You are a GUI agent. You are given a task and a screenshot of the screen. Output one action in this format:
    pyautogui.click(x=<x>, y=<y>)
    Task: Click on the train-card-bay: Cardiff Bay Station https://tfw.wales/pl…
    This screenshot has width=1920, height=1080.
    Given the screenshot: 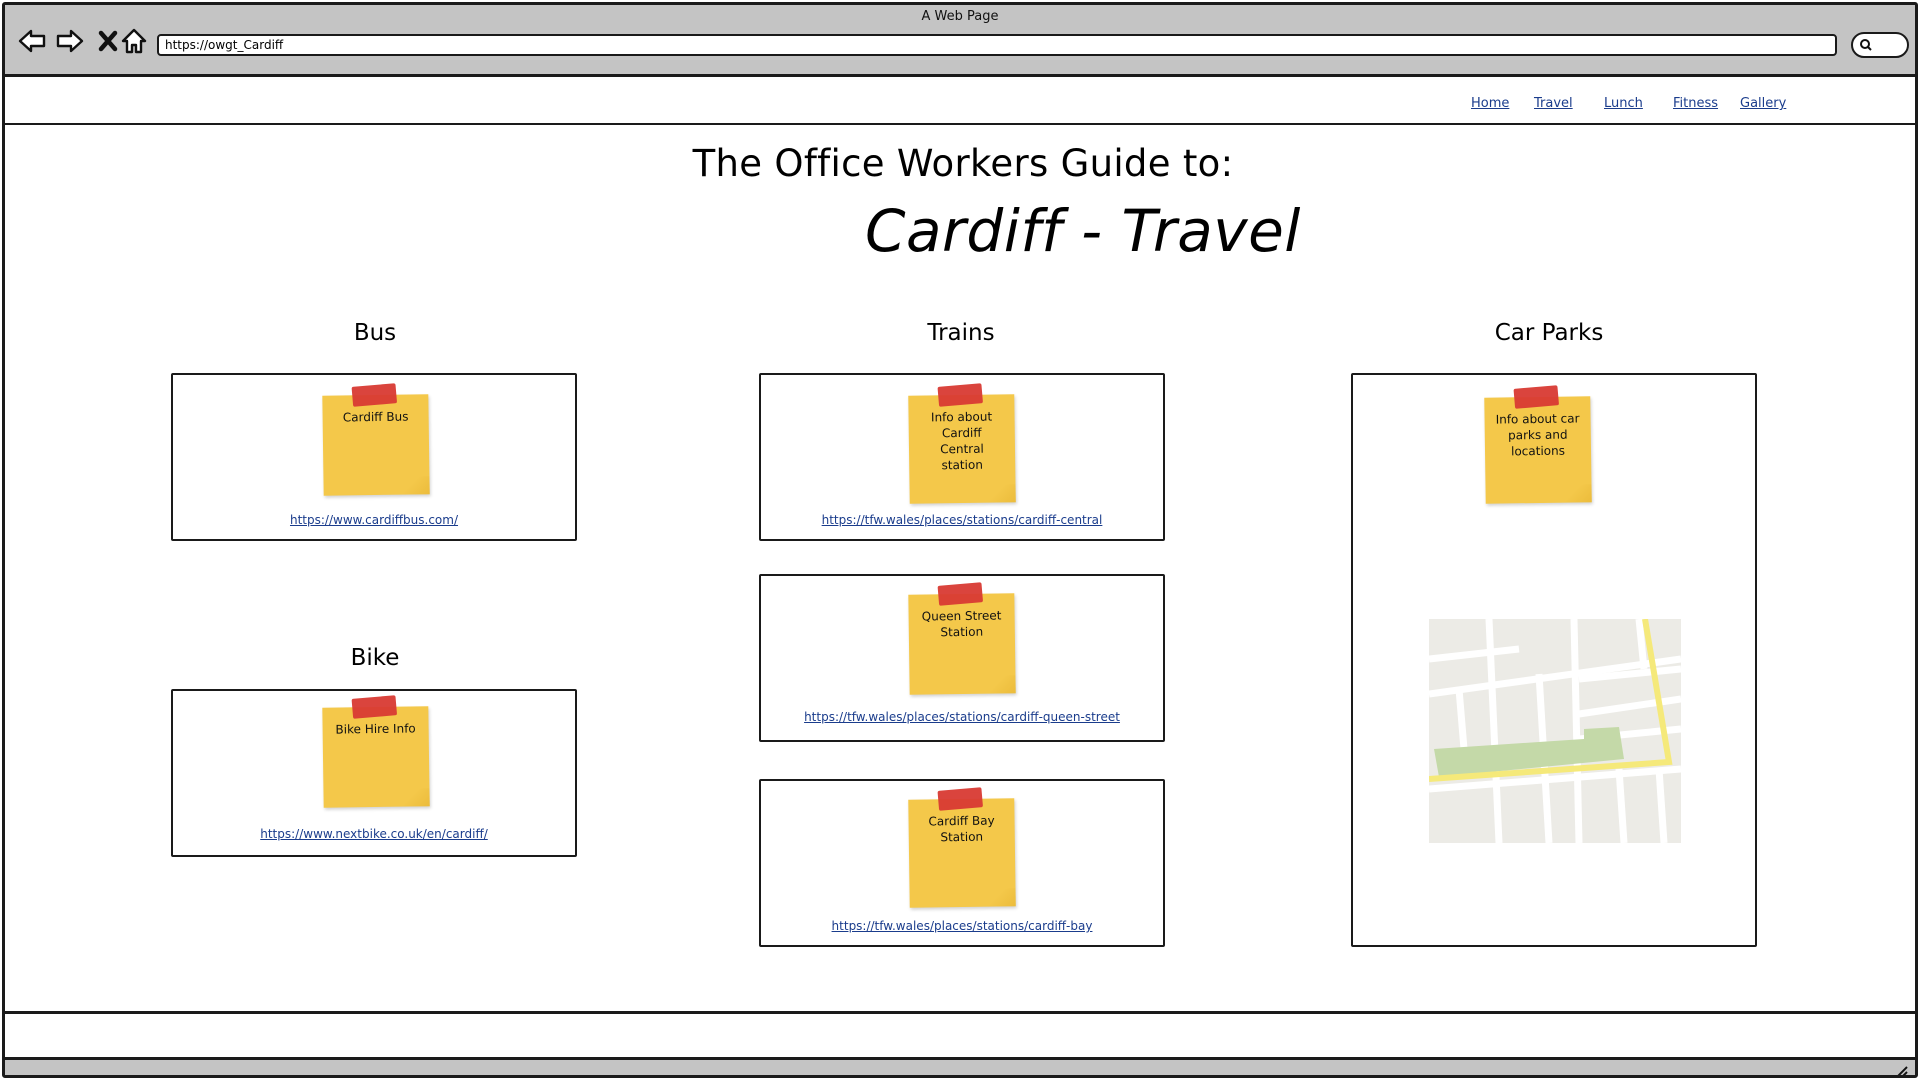 What is the action you would take?
    pyautogui.click(x=962, y=863)
    